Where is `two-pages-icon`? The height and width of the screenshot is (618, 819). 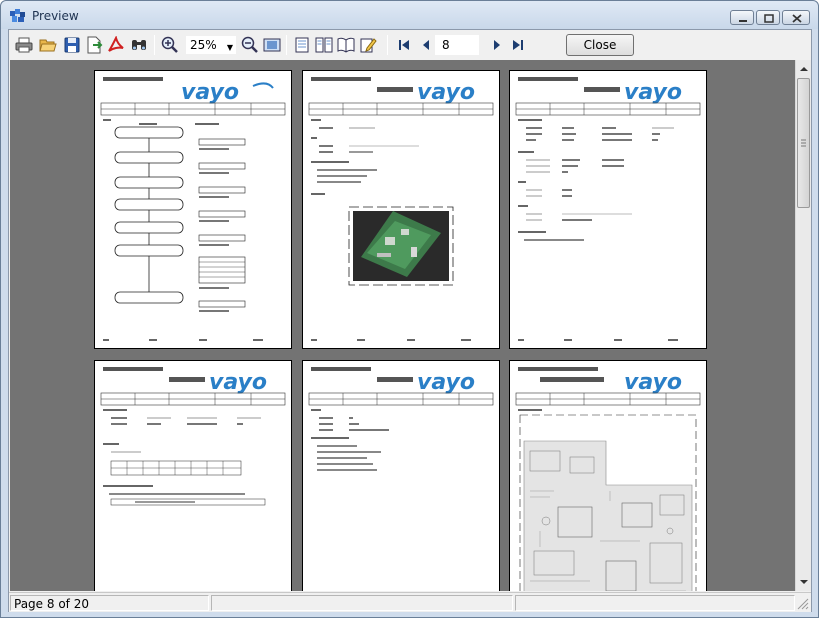
two-pages-icon is located at coordinates (324, 45).